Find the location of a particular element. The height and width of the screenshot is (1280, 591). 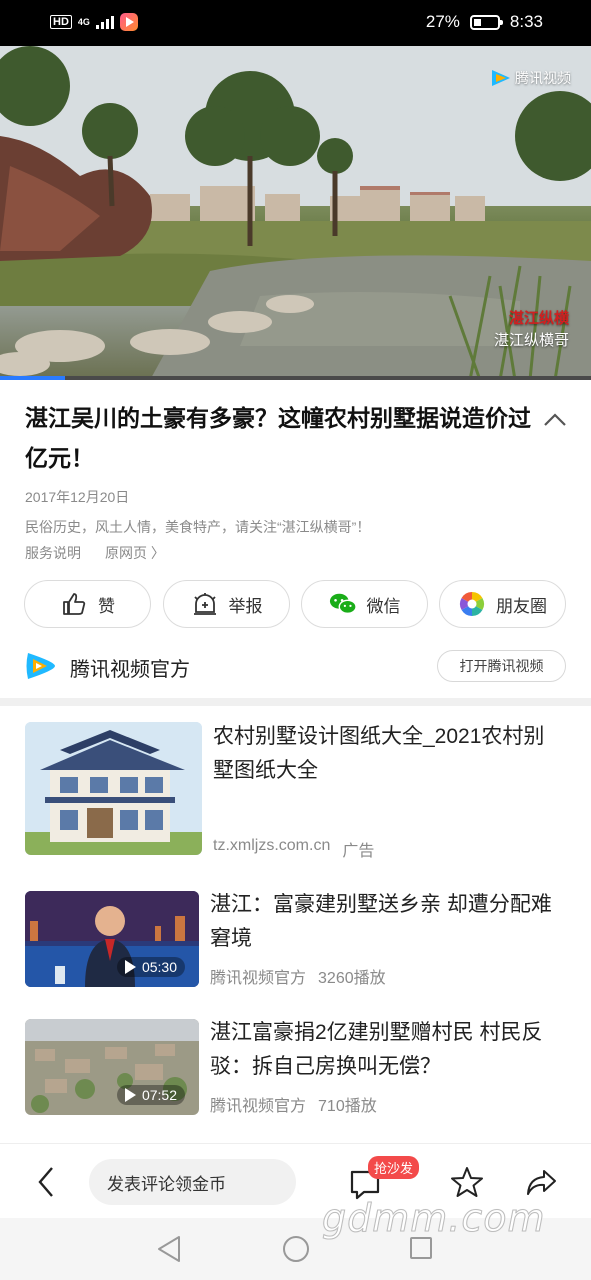

app-notification-icon is located at coordinates (128, 22).